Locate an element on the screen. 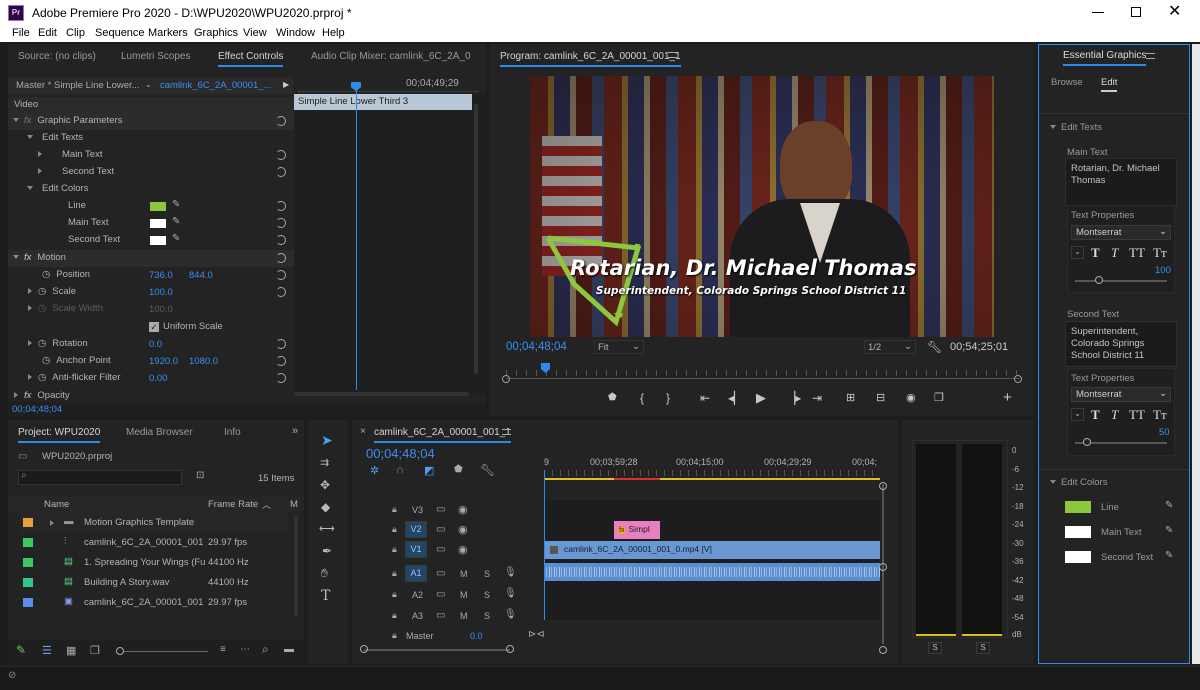 Image resolution: width=1200 pixels, height=690 pixels. linked-selection-icon: ∩ is located at coordinates (400, 470).